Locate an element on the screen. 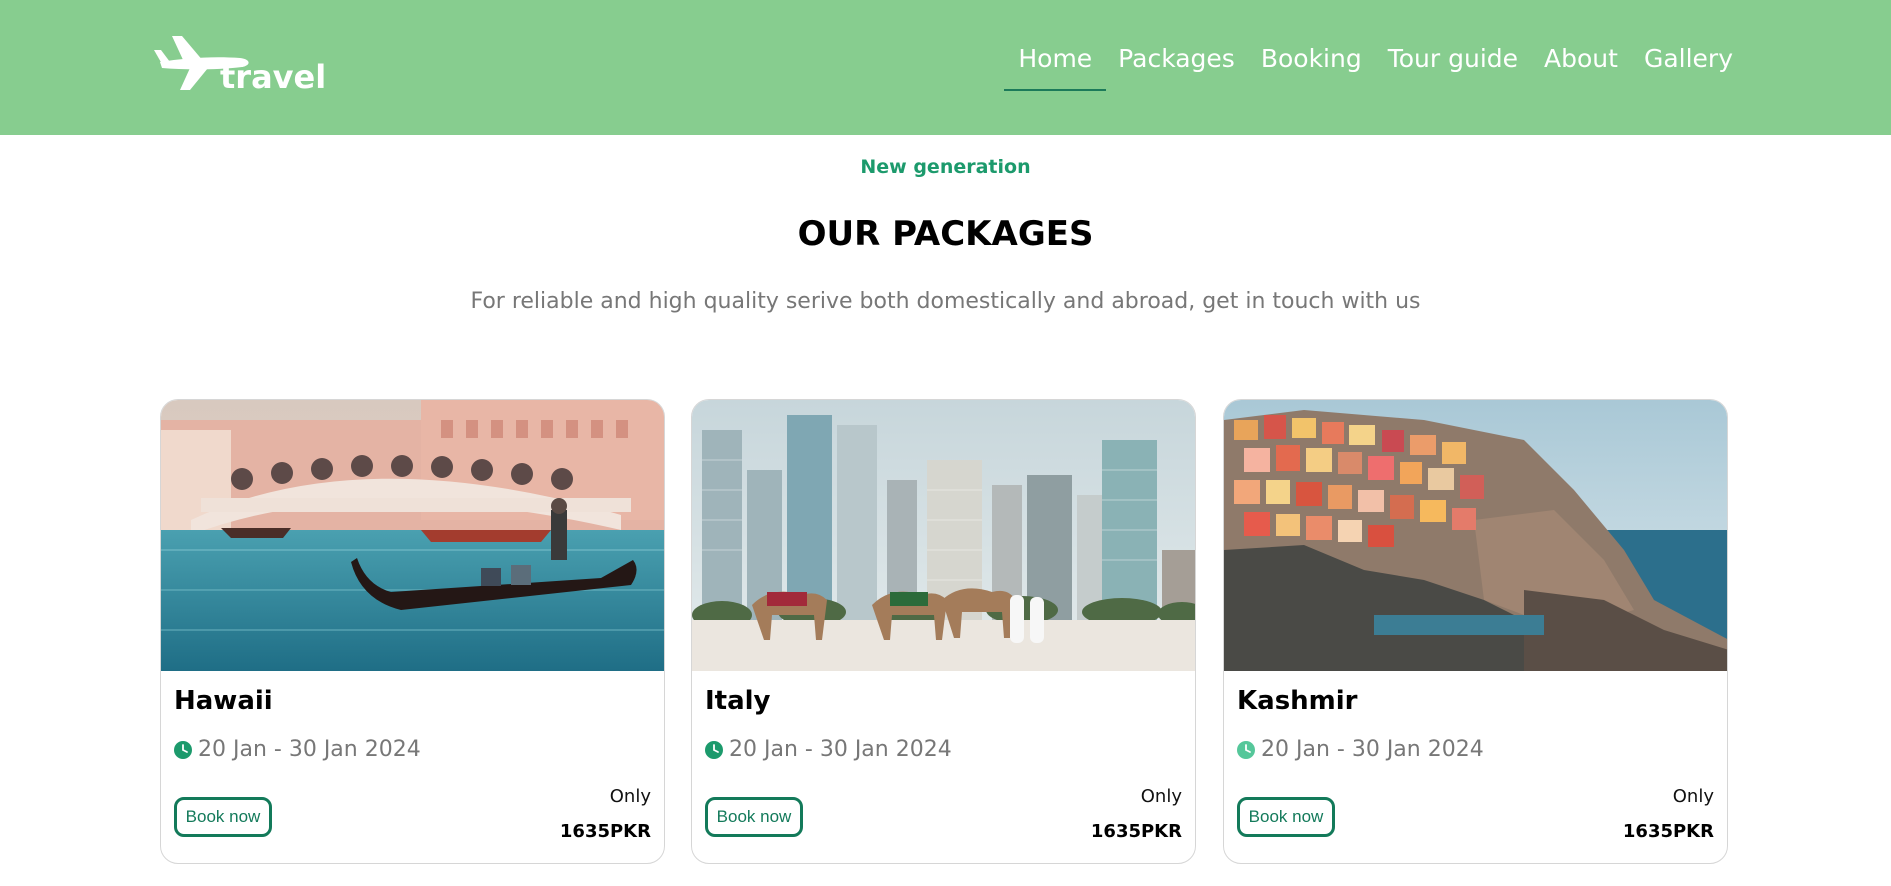 This screenshot has height=886, width=1891. package-image-canal is located at coordinates (413, 535).